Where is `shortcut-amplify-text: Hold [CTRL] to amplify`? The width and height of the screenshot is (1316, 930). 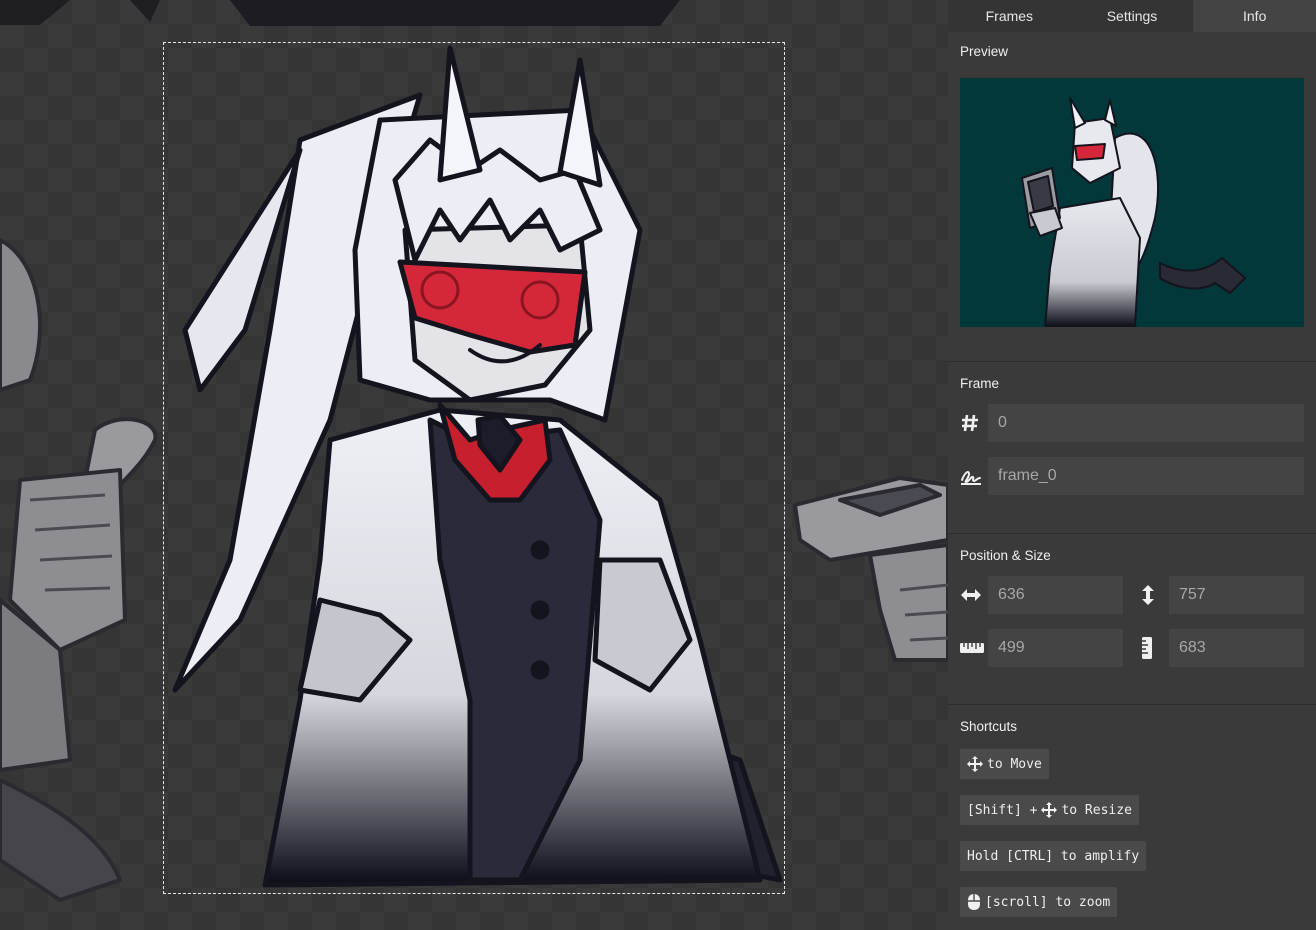 shortcut-amplify-text: Hold [CTRL] to amplify is located at coordinates (1053, 856).